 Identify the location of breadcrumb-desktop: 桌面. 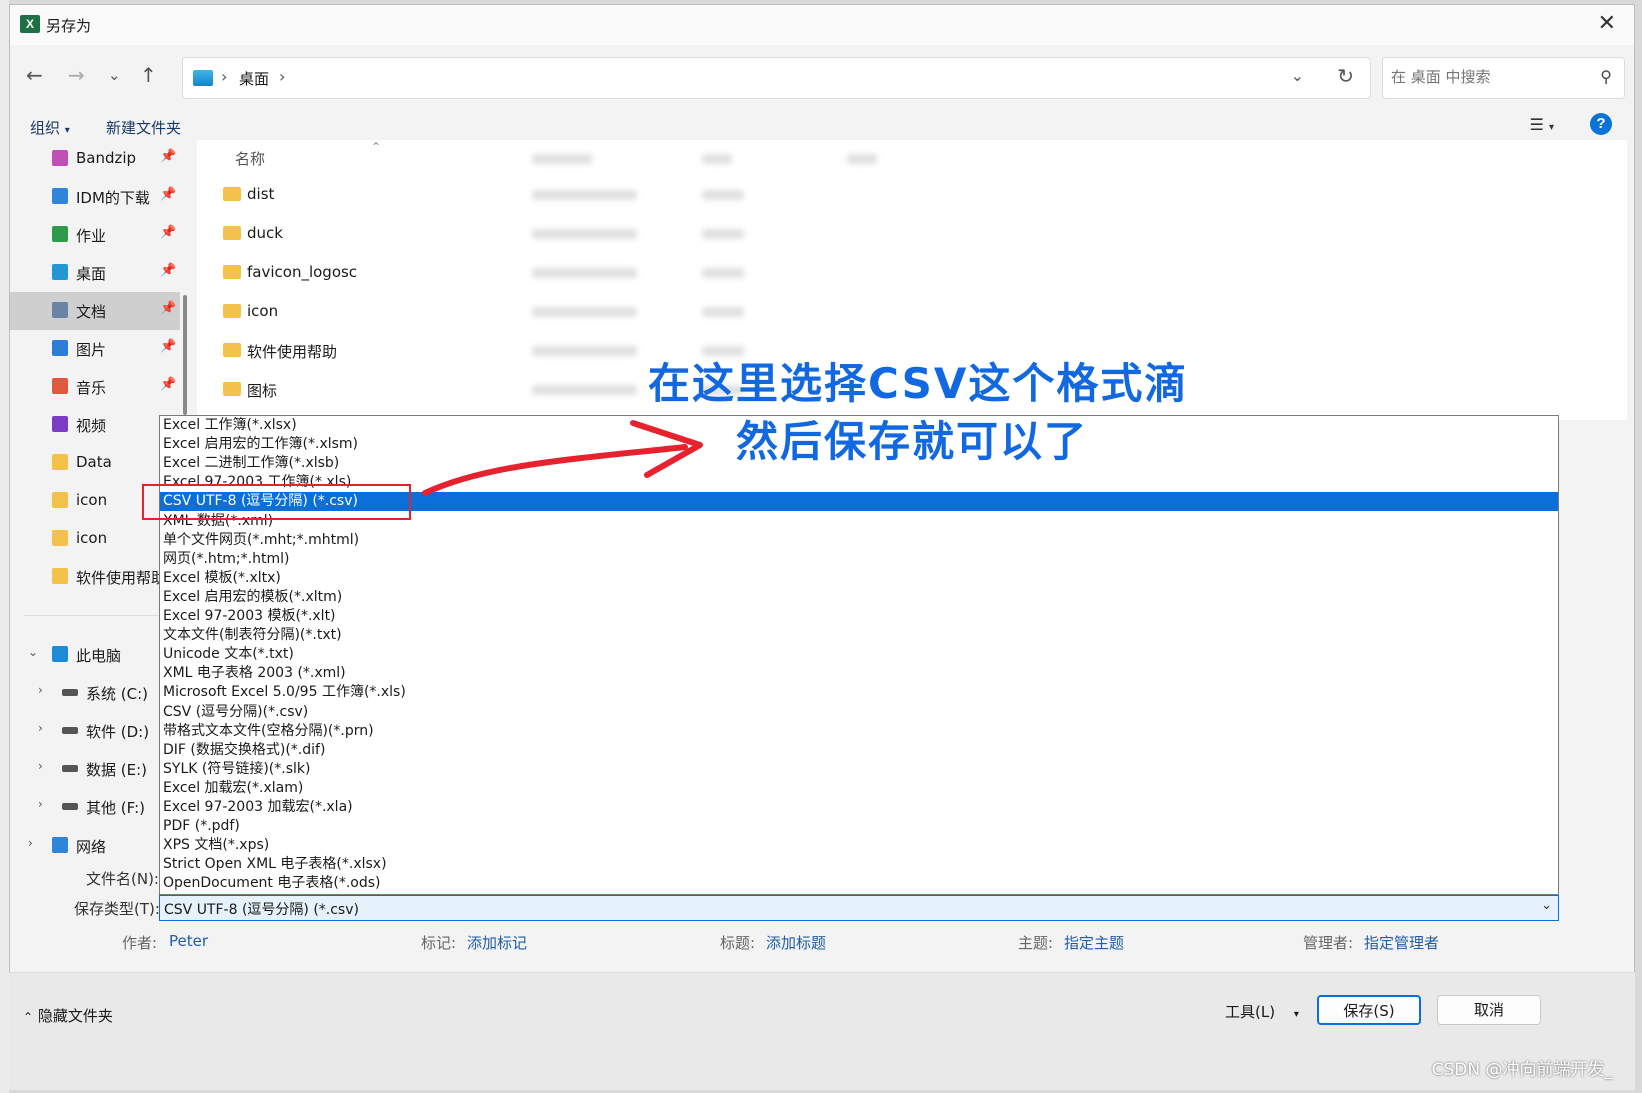
(254, 78).